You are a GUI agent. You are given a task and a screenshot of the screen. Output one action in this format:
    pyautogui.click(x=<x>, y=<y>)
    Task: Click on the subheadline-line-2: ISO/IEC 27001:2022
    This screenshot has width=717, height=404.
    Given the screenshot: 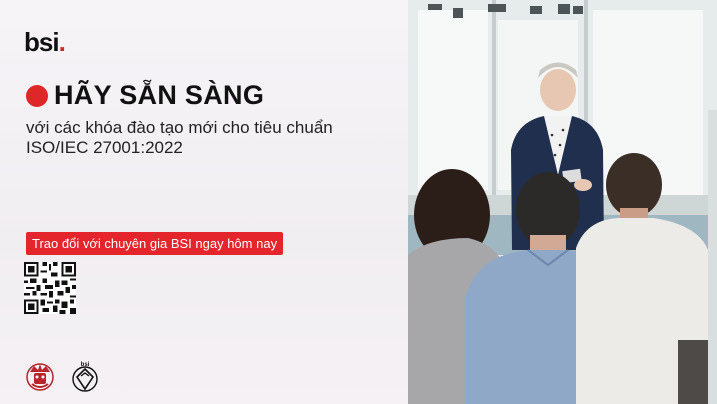 What is the action you would take?
    pyautogui.click(x=104, y=147)
    